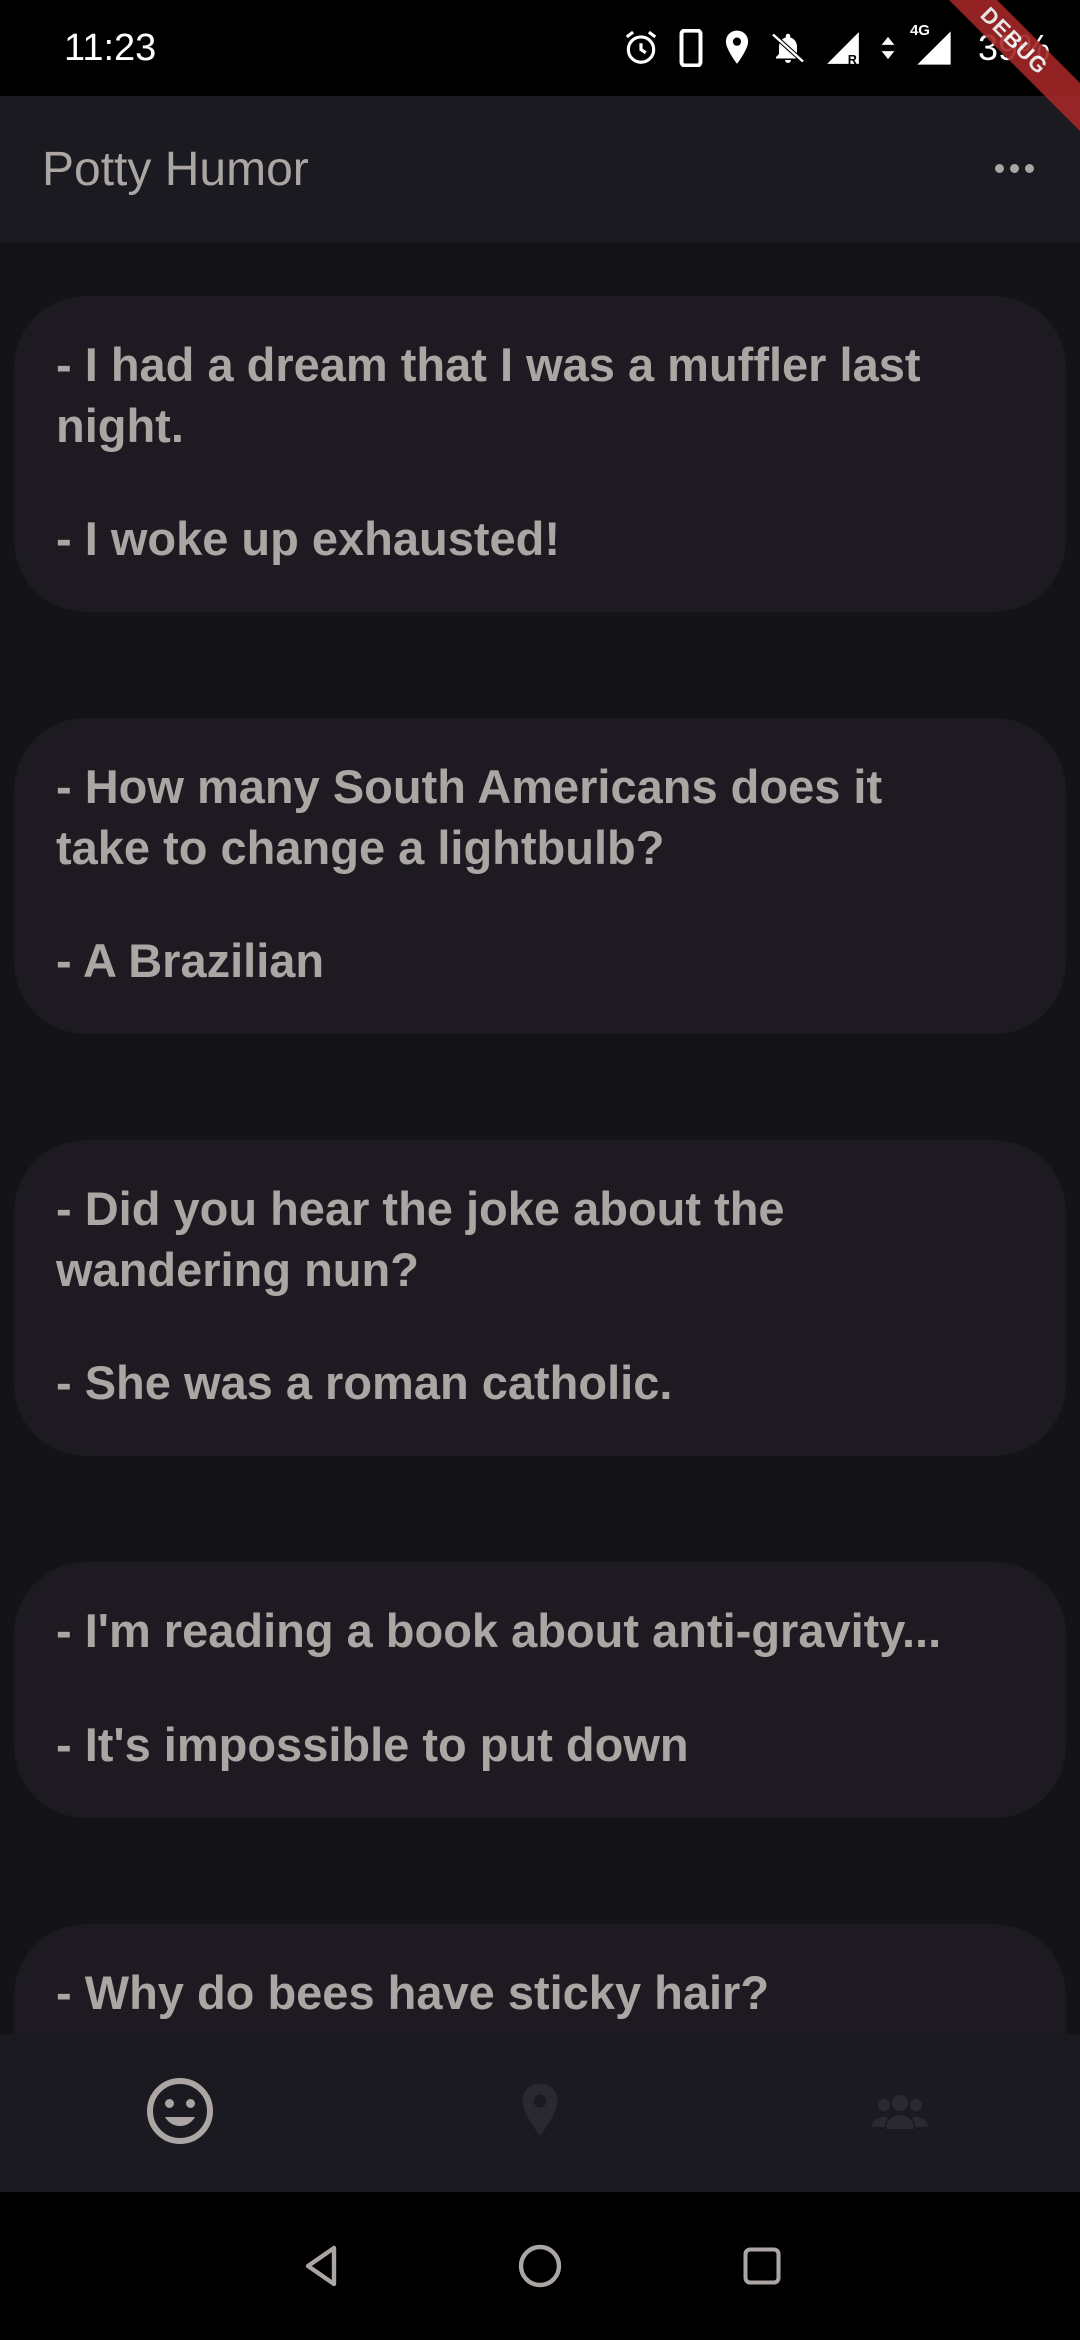 This screenshot has width=1080, height=2340. I want to click on more-menu-button, so click(1014, 168).